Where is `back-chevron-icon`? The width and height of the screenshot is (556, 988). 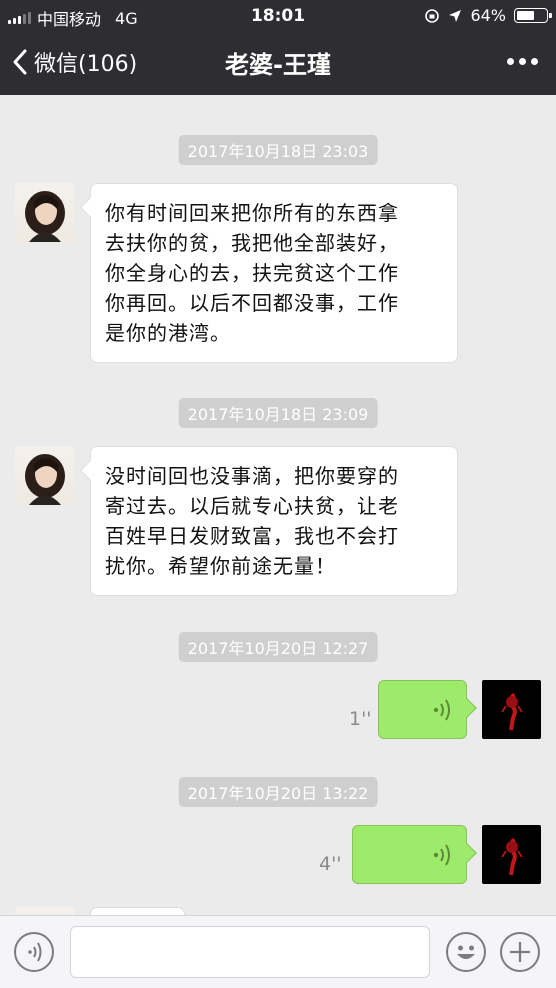 back-chevron-icon is located at coordinates (20, 62).